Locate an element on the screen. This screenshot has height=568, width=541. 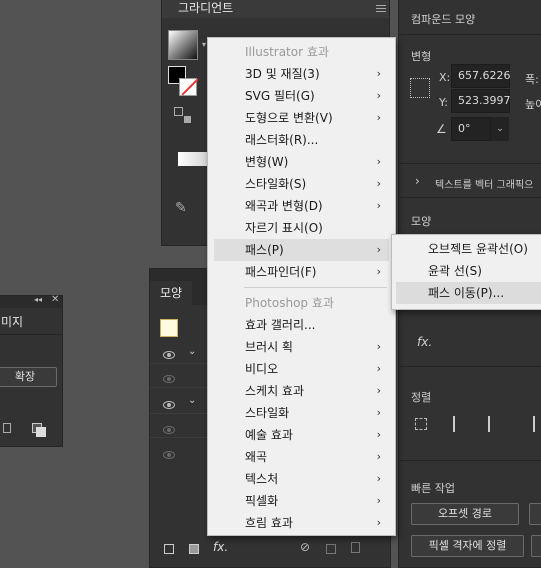
menu-item-label: 스타일화 is located at coordinates (267, 413).